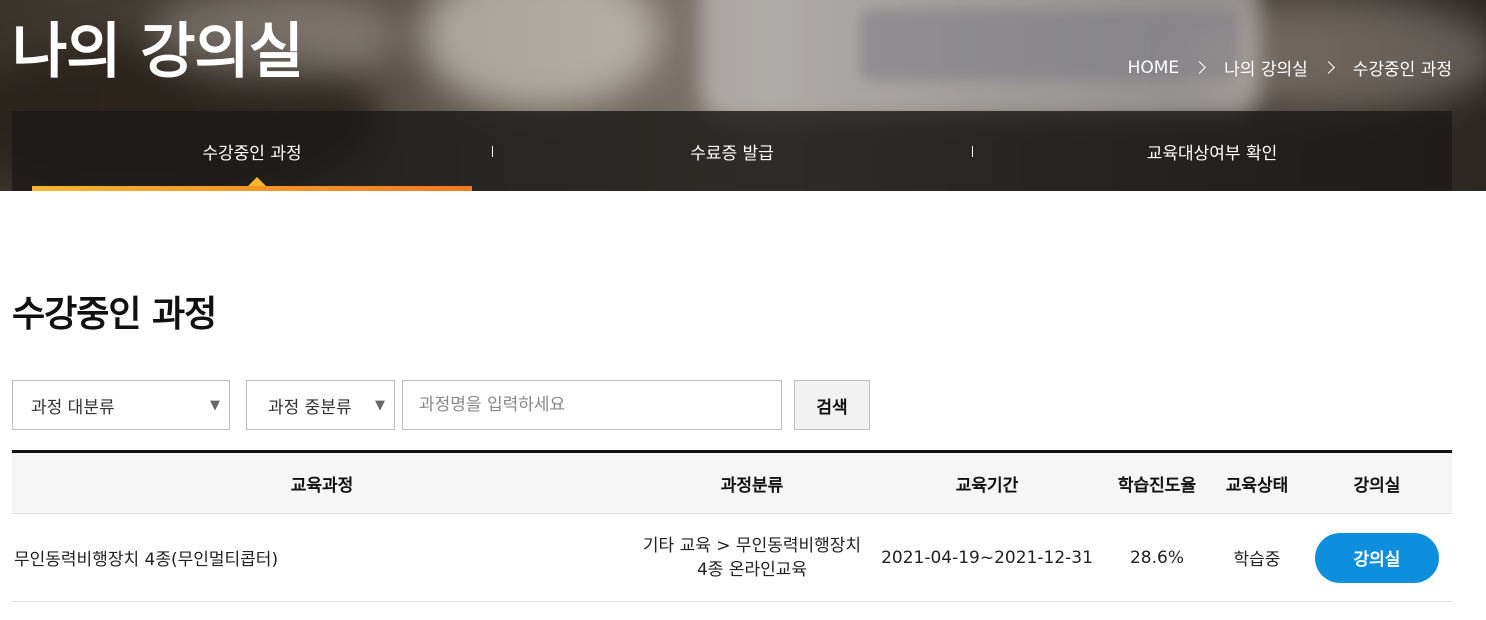 This screenshot has width=1486, height=620. Describe the element at coordinates (987, 557) in the screenshot. I see `course-period: 2021-04-19~2021-12-31` at that location.